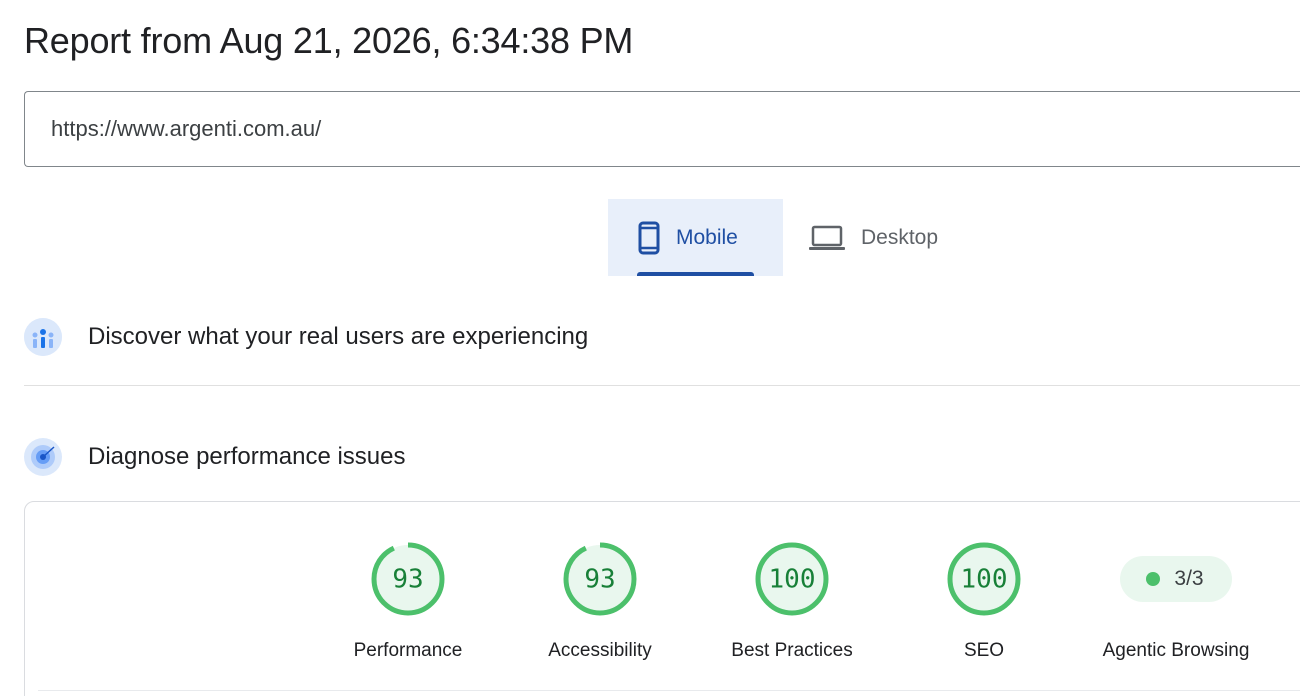  Describe the element at coordinates (662, 457) in the screenshot. I see `section-diagnose: Diagnose performance issues` at that location.